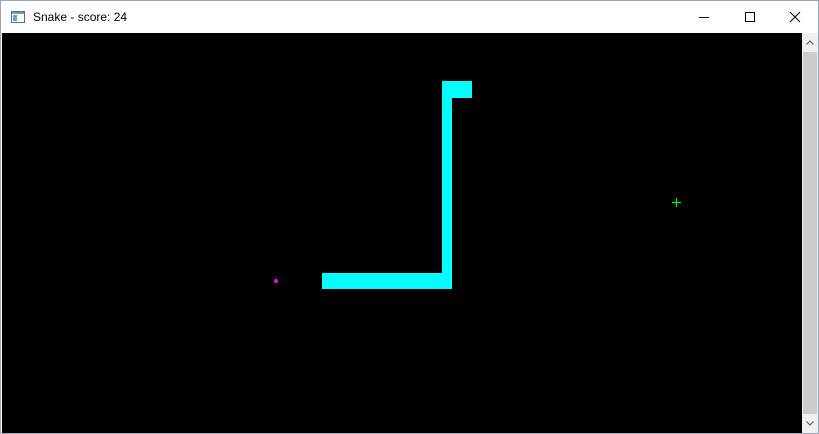 This screenshot has height=434, width=819. I want to click on close-icon, so click(795, 17).